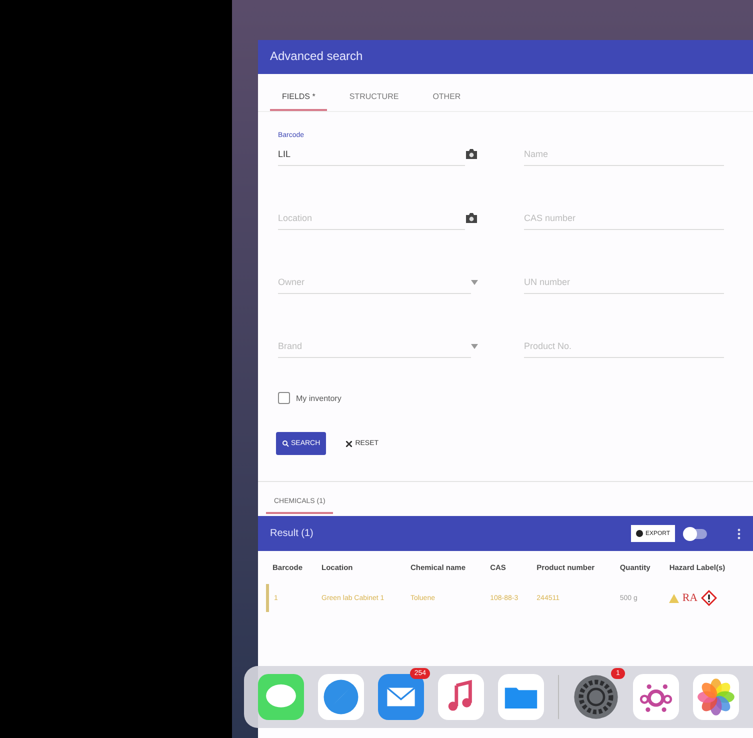  What do you see at coordinates (319, 398) in the screenshot?
I see `checkbox-label: My inventory` at bounding box center [319, 398].